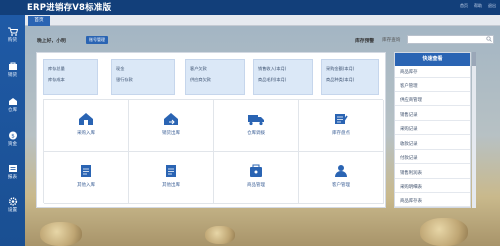 Image resolution: width=500 pixels, height=246 pixels. Describe the element at coordinates (86, 119) in the screenshot. I see `purchase-in-icon` at that location.